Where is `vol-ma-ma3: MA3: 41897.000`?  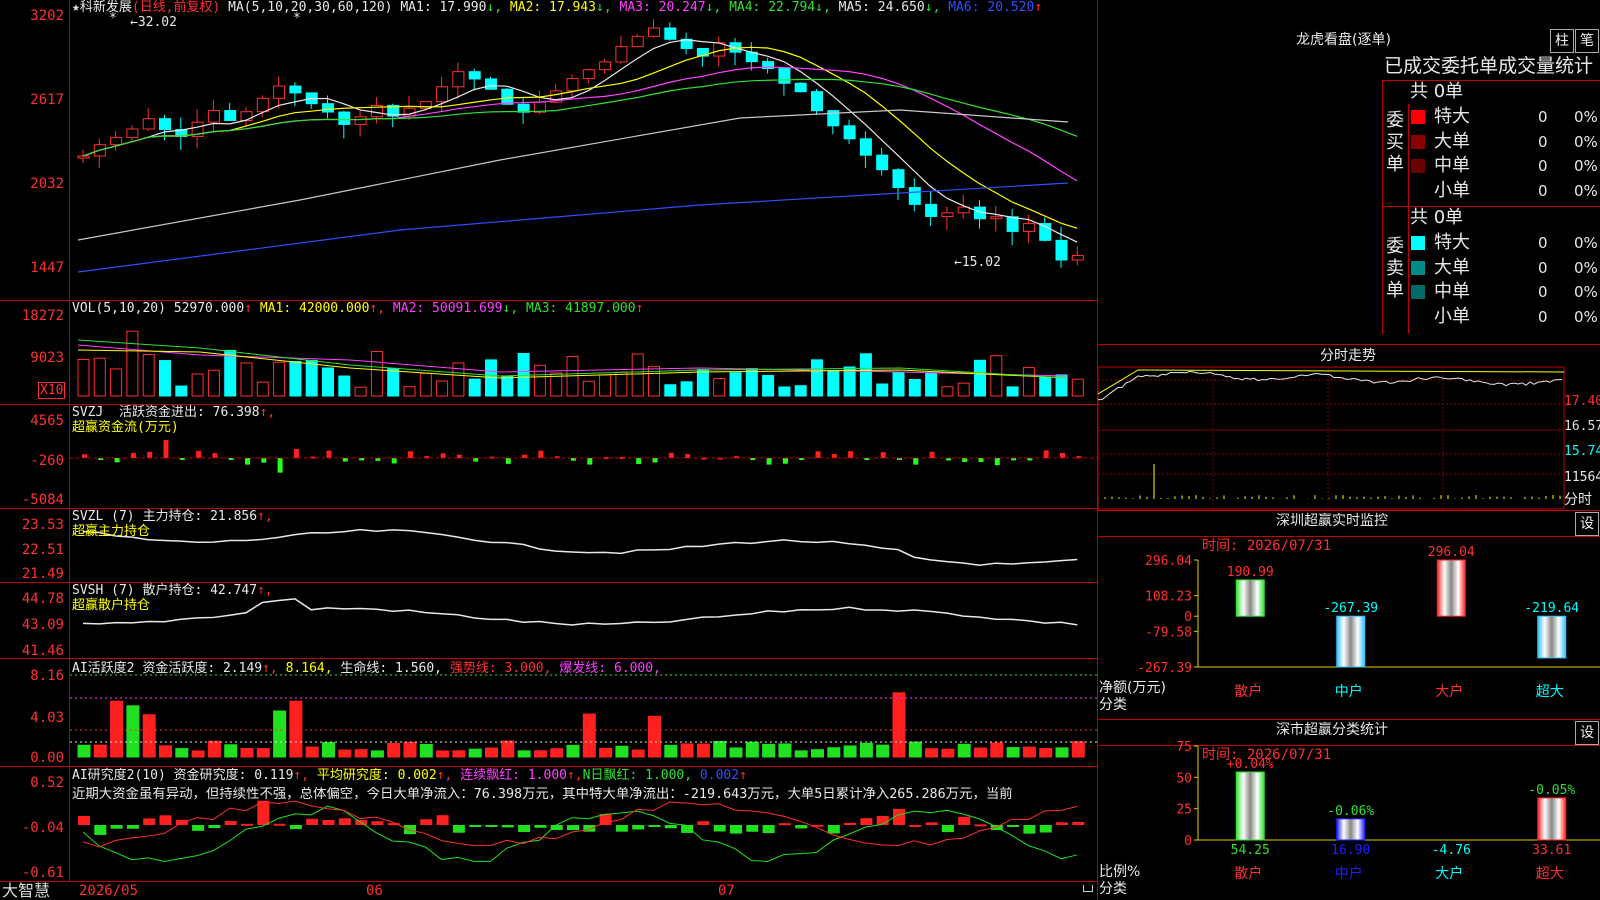
vol-ma-ma3: MA3: 41897.000 is located at coordinates (576, 308).